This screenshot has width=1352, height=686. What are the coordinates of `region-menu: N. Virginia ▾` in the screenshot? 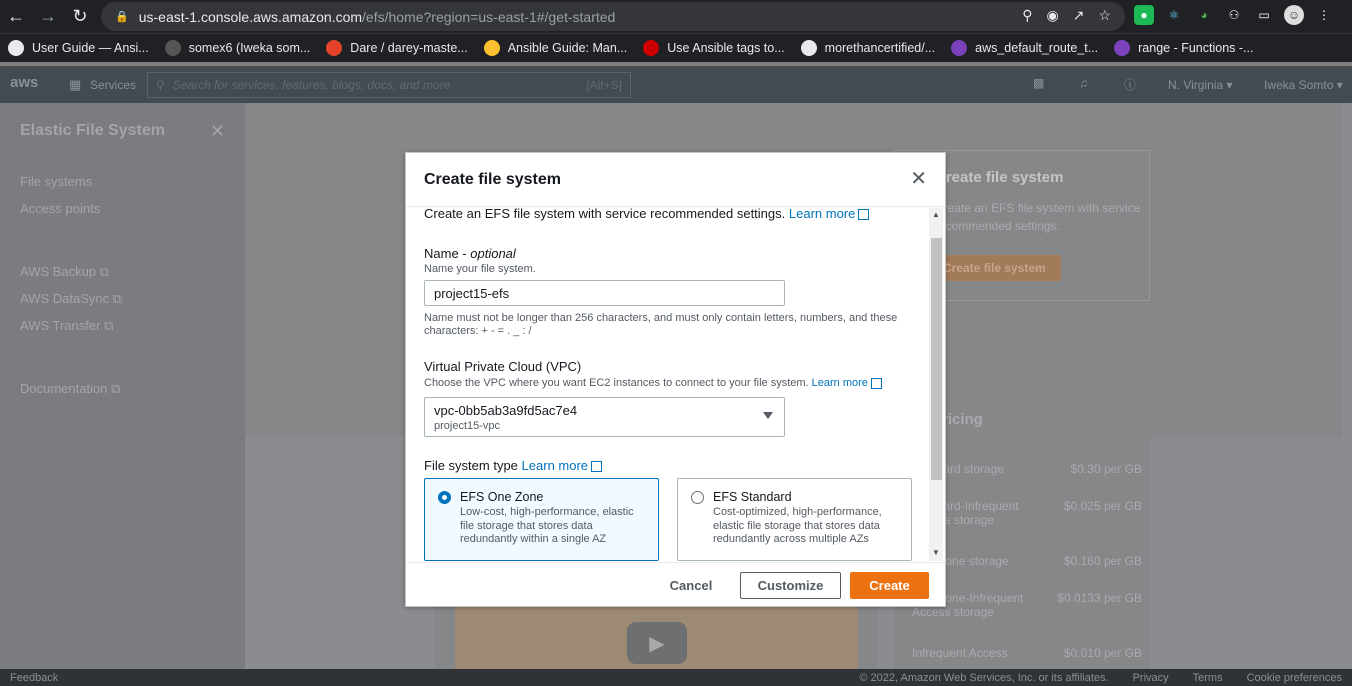 It's located at (1200, 85).